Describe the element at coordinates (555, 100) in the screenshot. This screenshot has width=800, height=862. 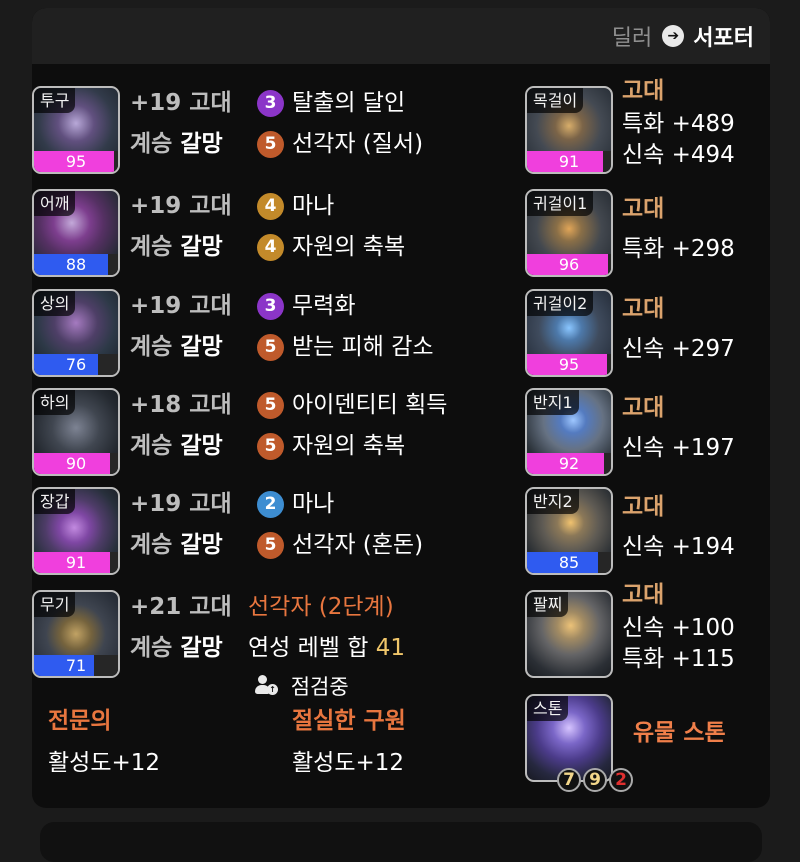
I see `slot-label: 목걸이` at that location.